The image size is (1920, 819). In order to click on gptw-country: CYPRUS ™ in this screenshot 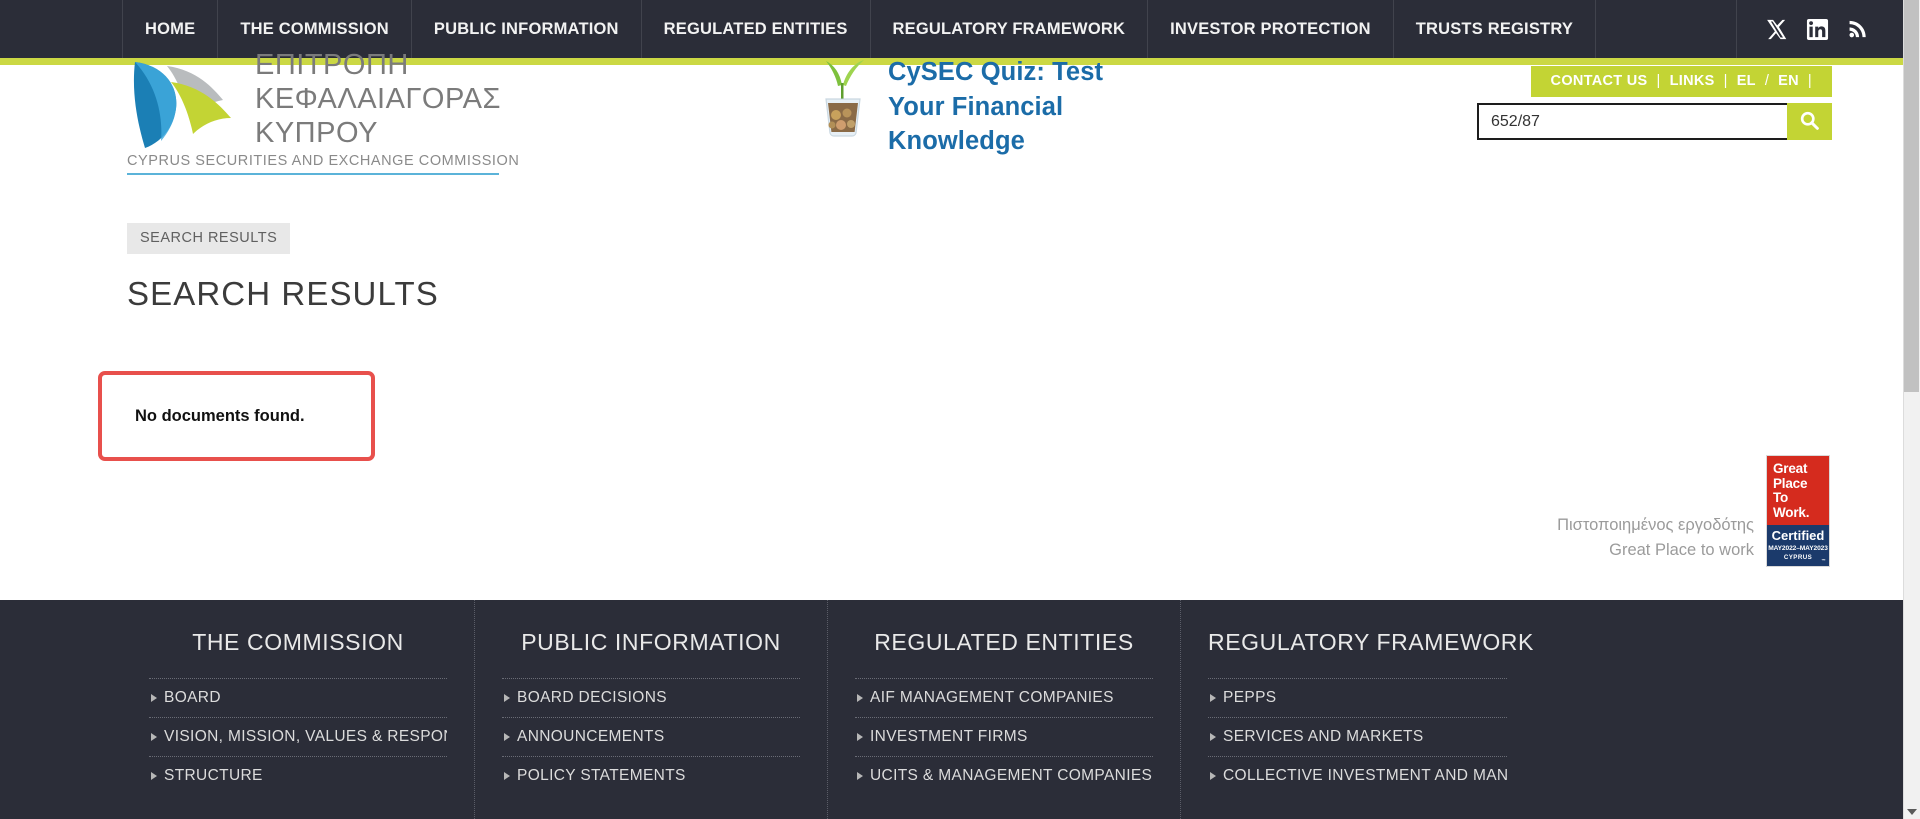, I will do `click(1798, 560)`.